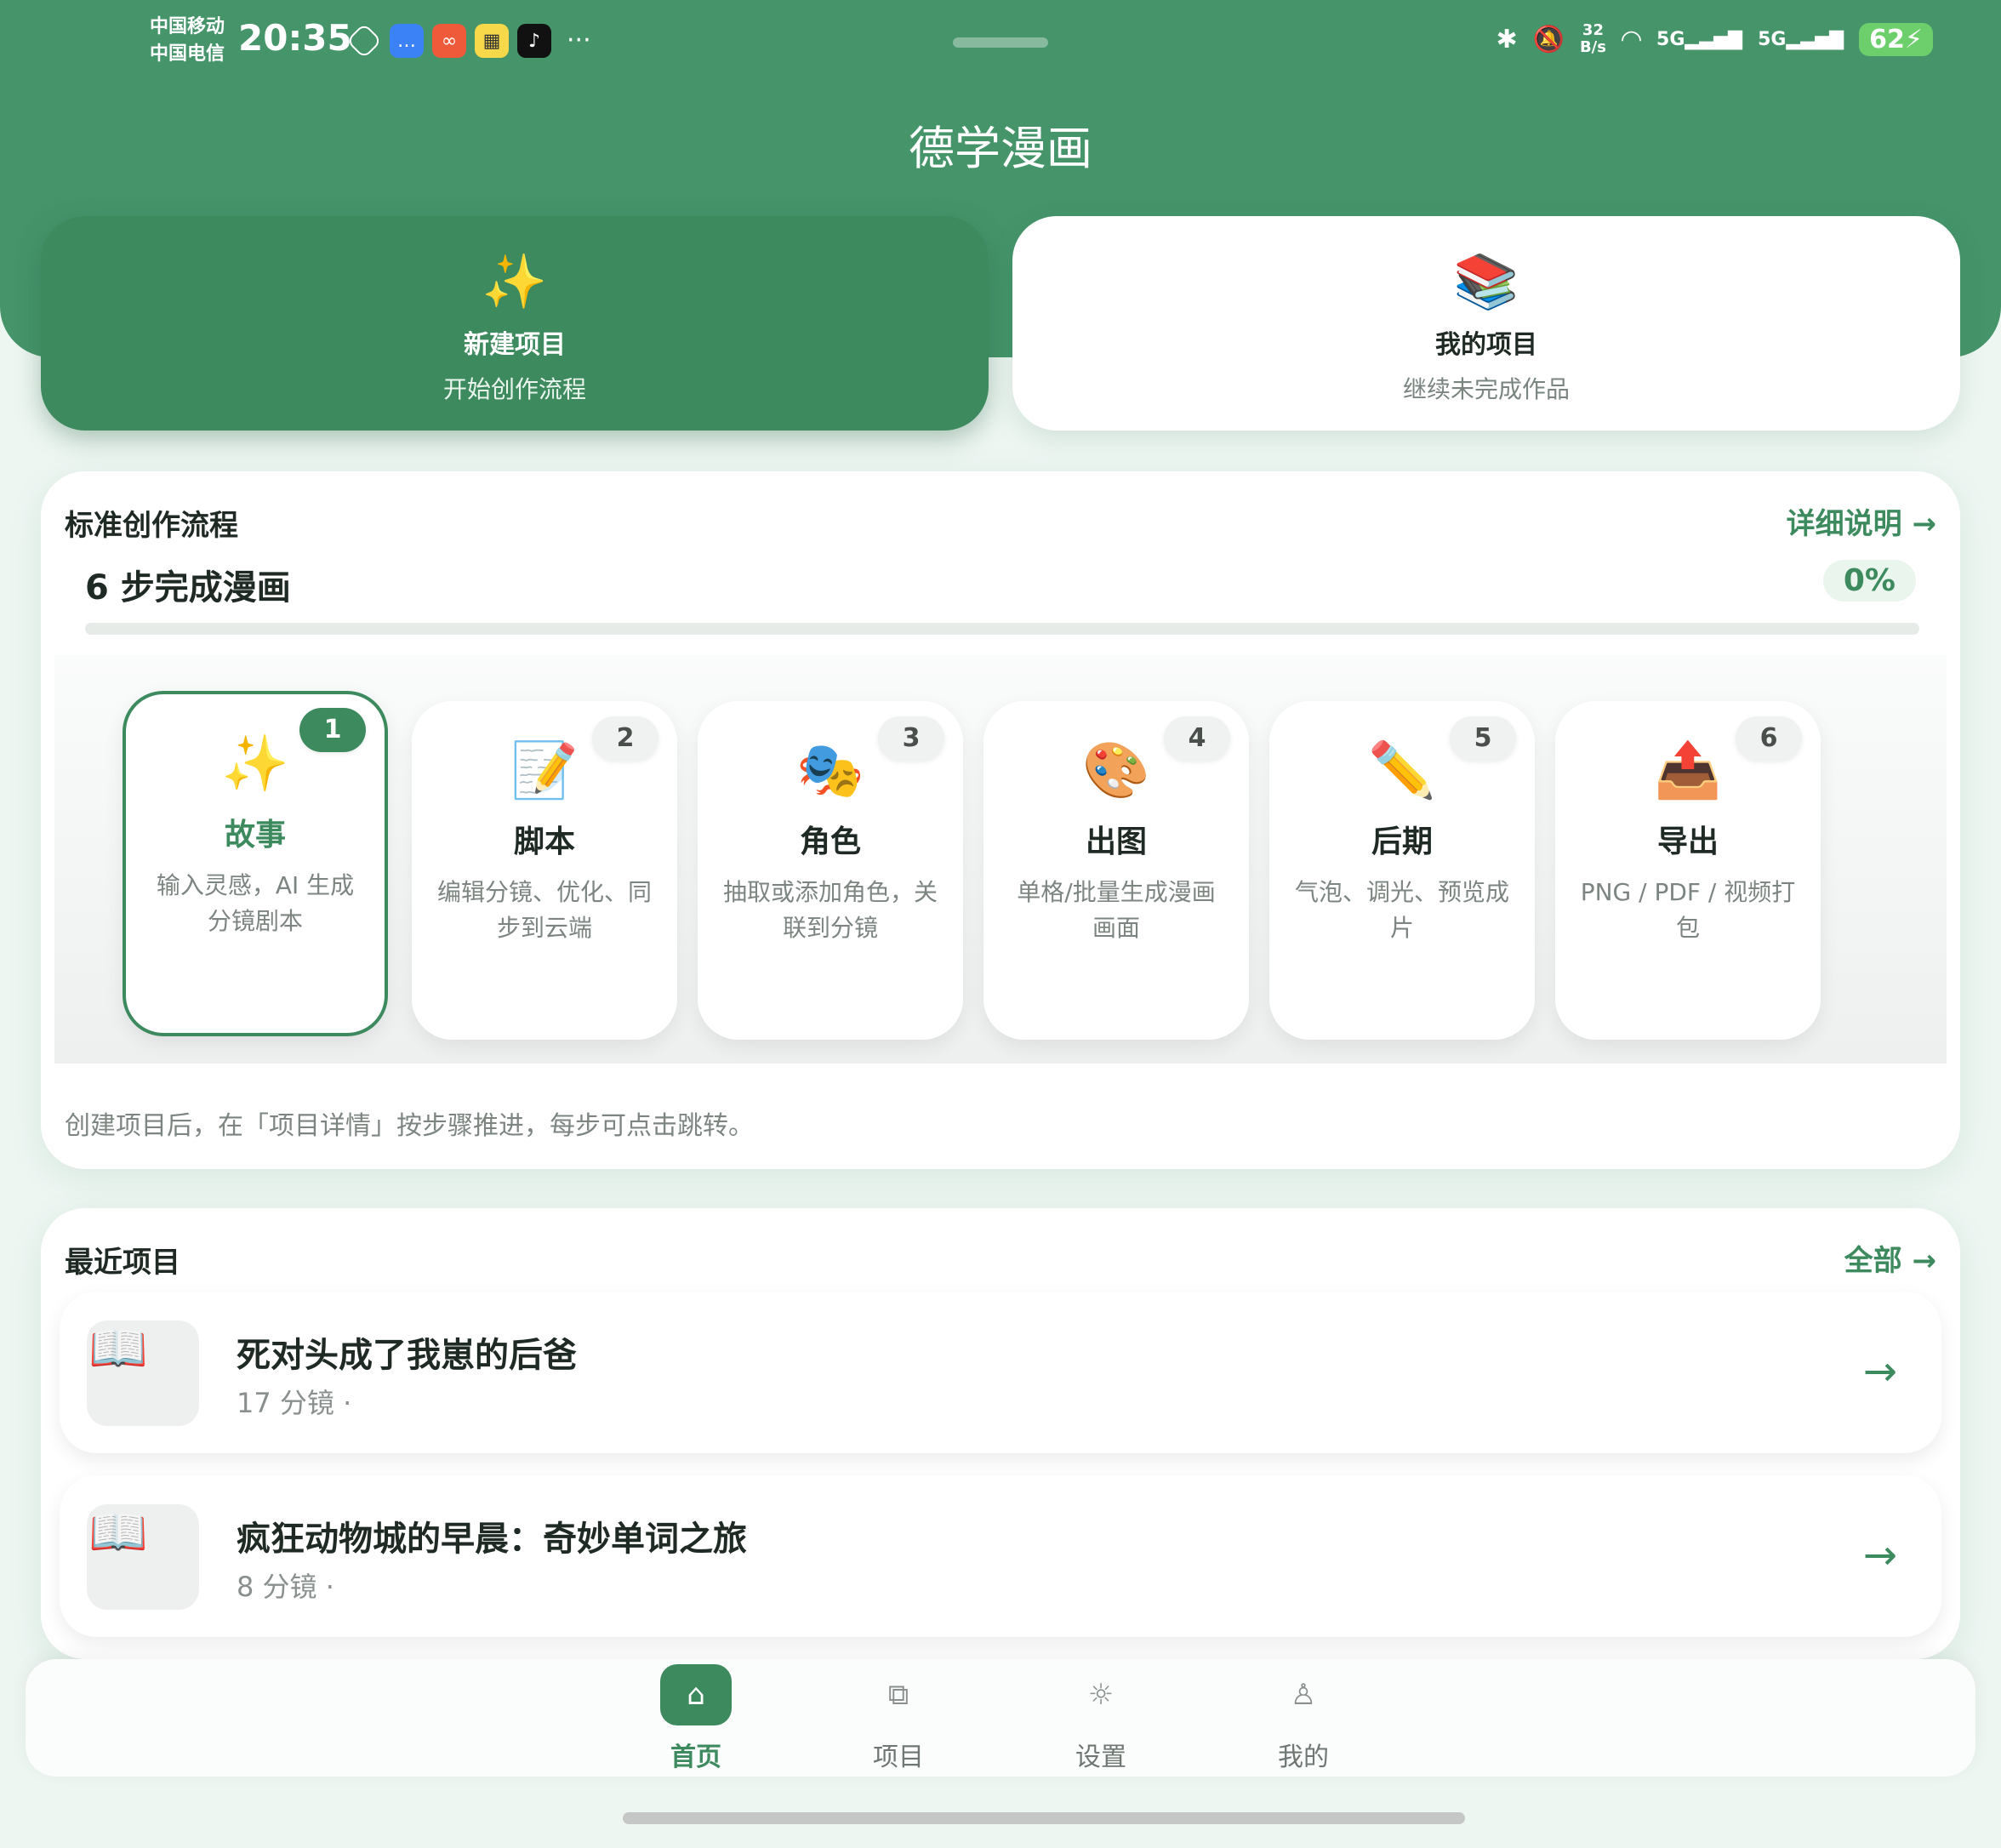 The height and width of the screenshot is (1848, 2001). Describe the element at coordinates (364, 41) in the screenshot. I see `app-icon` at that location.